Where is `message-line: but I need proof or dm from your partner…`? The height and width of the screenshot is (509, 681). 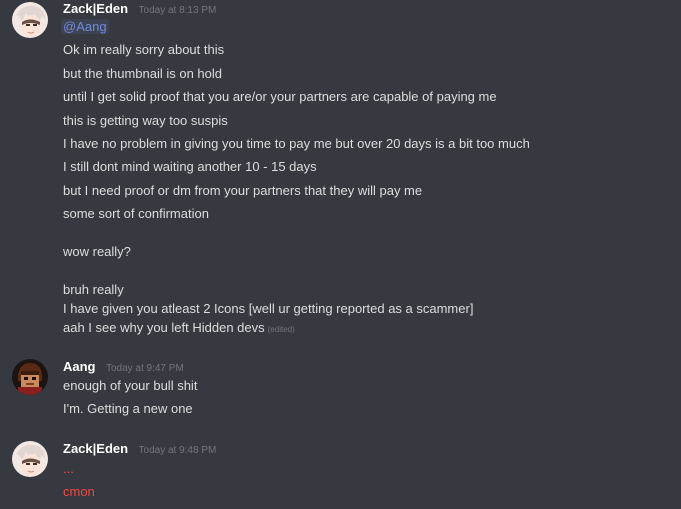
message-line: but I need proof or dm from your partner… is located at coordinates (243, 190).